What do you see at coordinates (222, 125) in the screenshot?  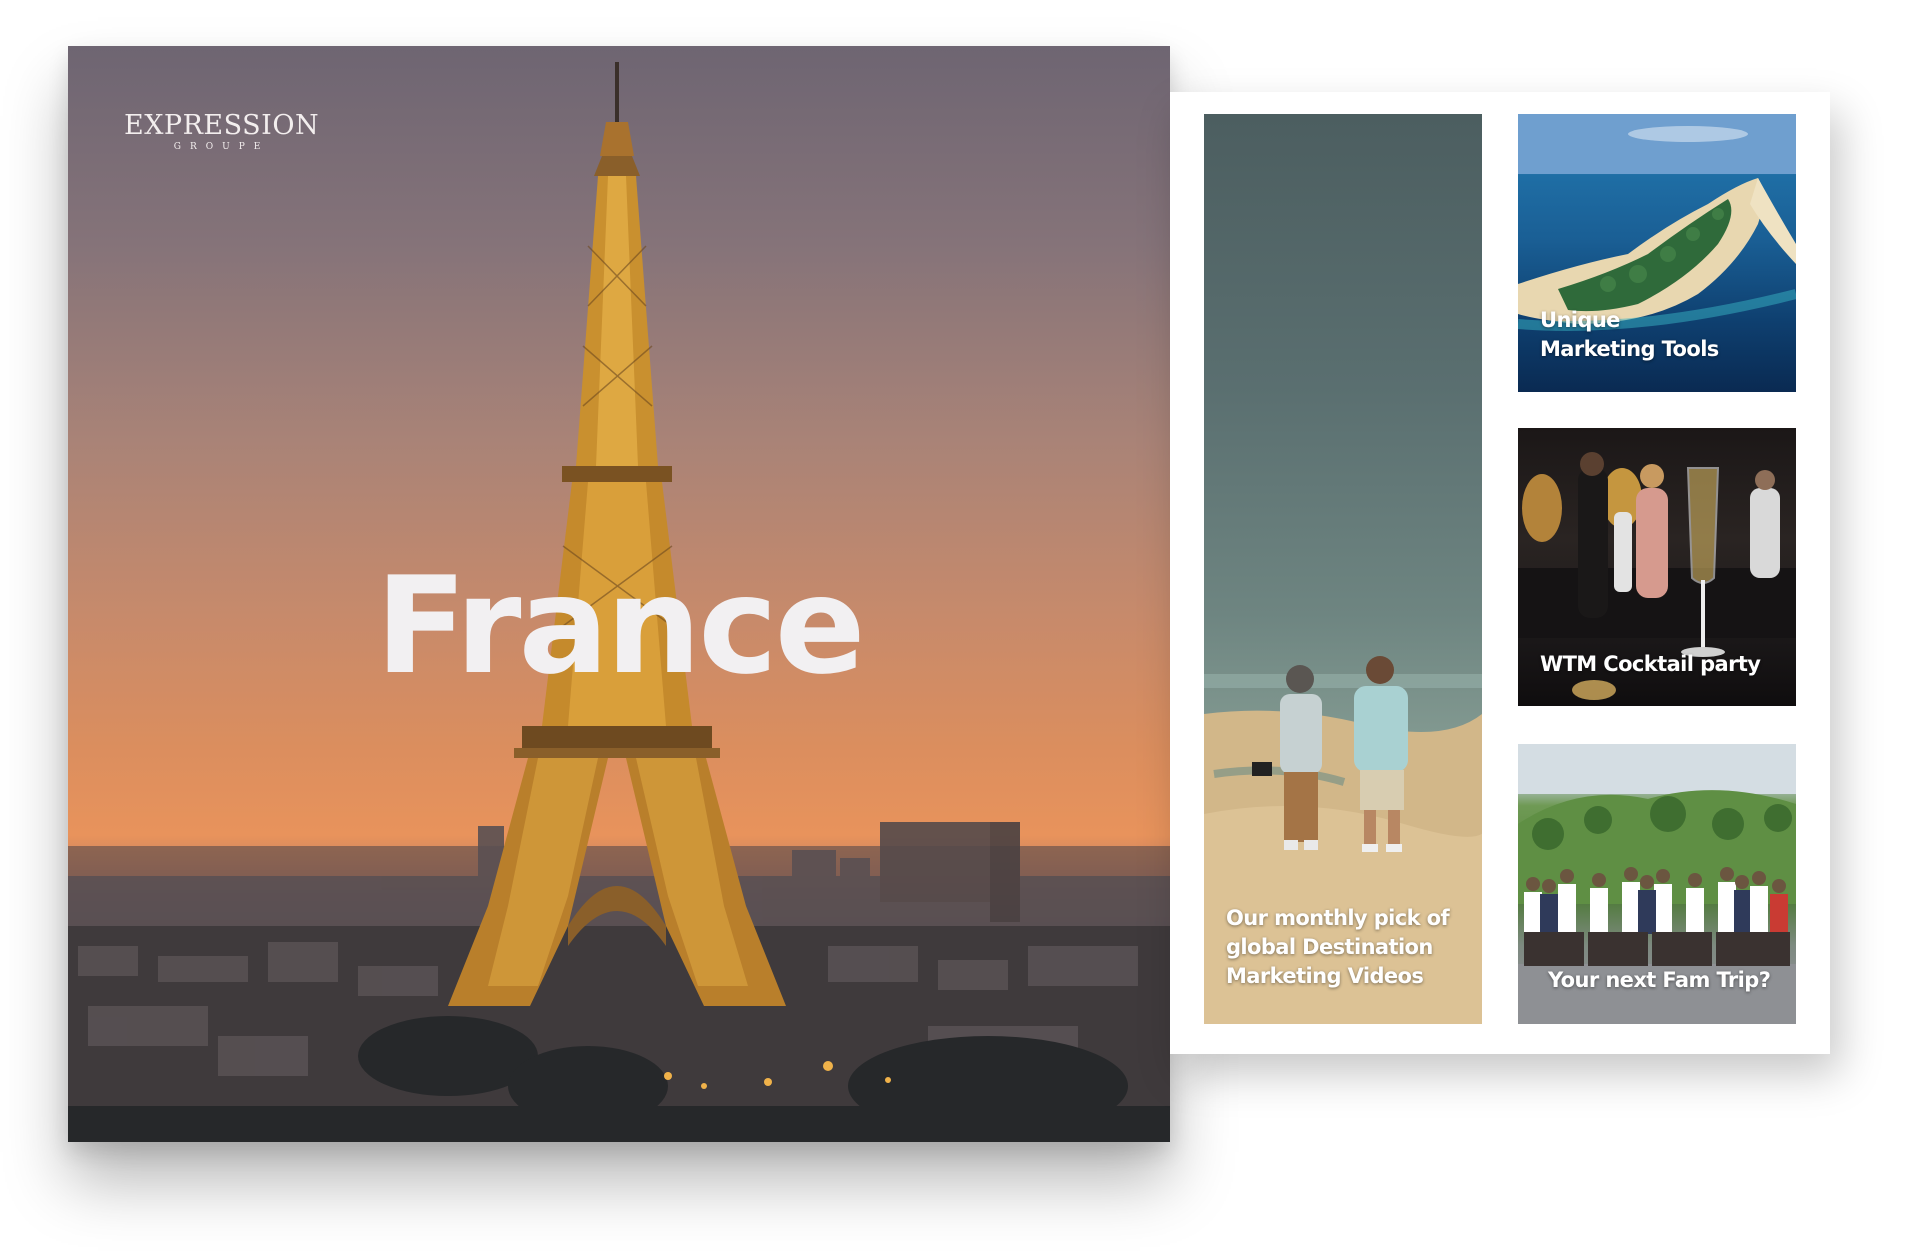 I see `logo-wordmark: EXPRESSION` at bounding box center [222, 125].